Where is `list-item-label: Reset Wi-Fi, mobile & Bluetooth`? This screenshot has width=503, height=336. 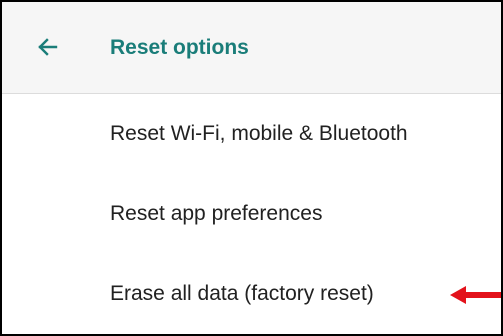 list-item-label: Reset Wi-Fi, mobile & Bluetooth is located at coordinates (259, 133).